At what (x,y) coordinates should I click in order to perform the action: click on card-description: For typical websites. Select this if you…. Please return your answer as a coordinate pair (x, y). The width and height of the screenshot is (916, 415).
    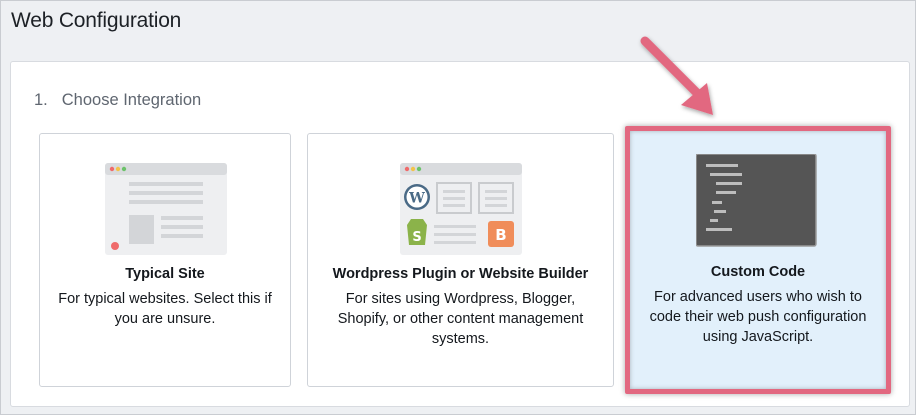
    Looking at the image, I should click on (165, 309).